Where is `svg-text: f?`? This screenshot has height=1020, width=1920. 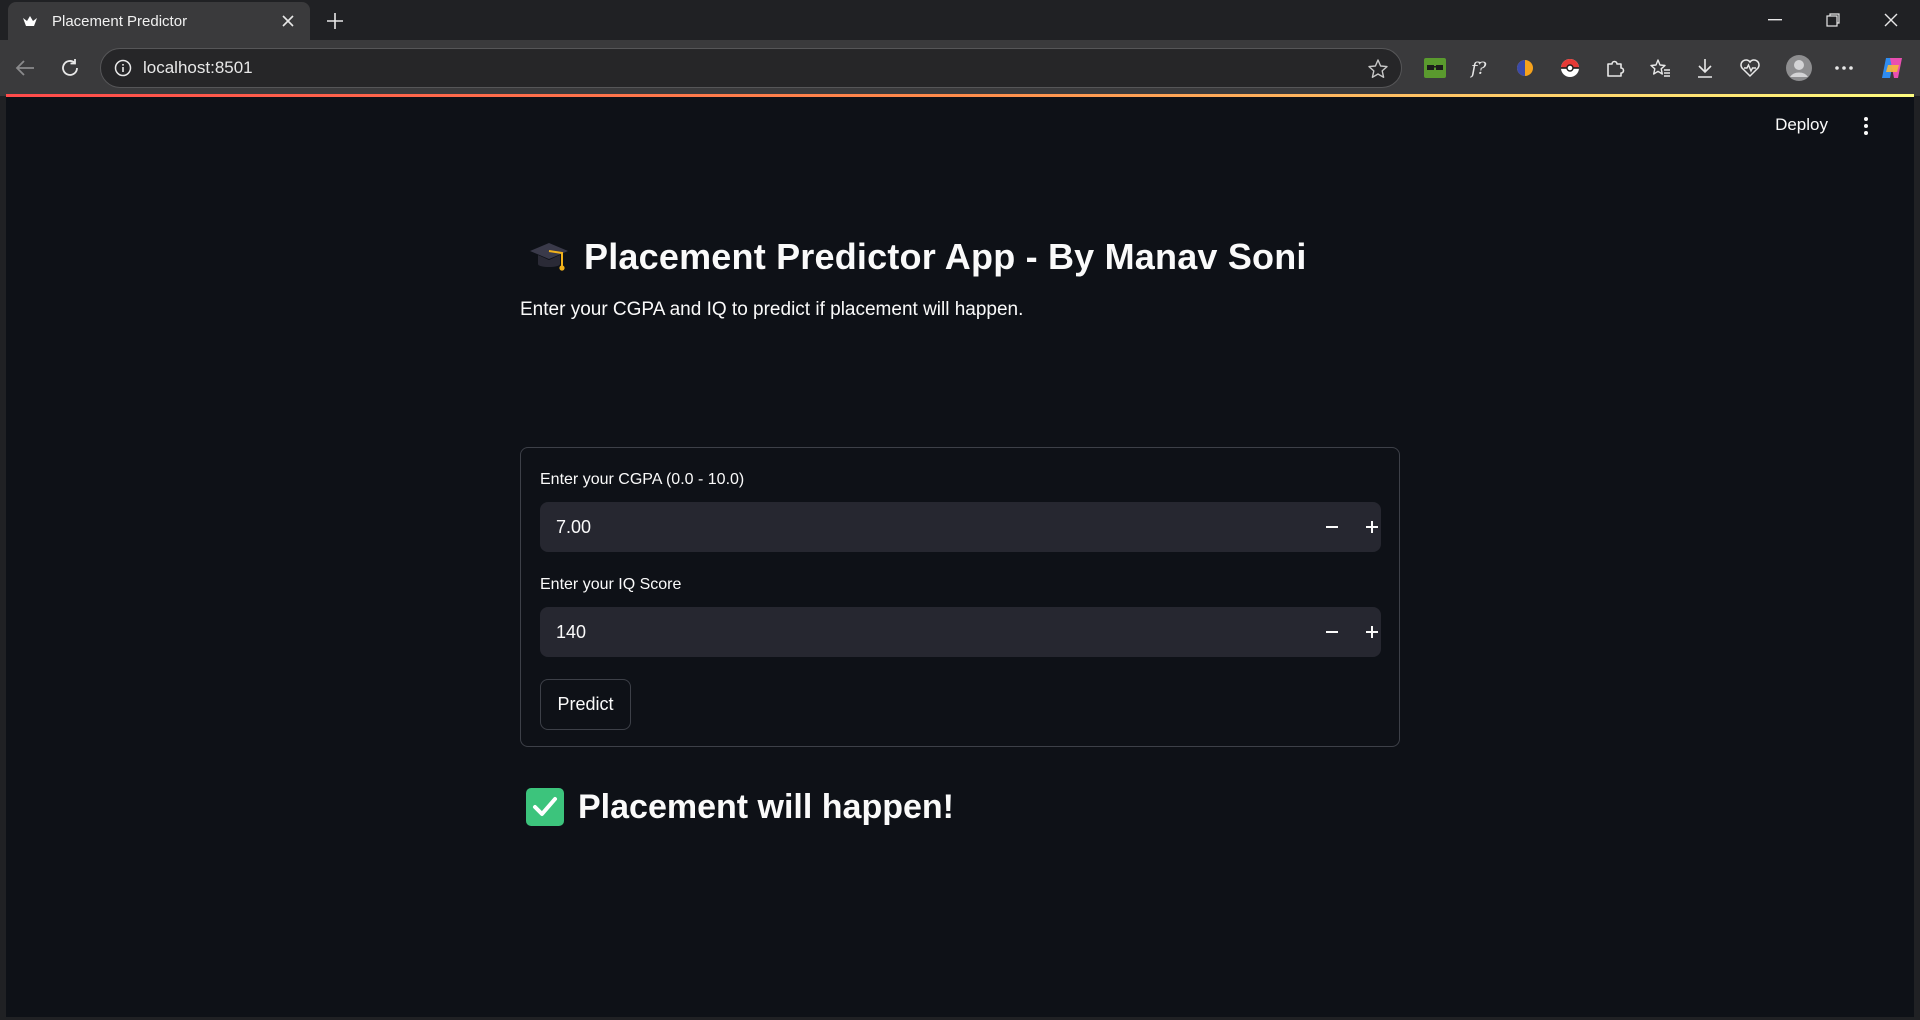
svg-text: f? is located at coordinates (1478, 69).